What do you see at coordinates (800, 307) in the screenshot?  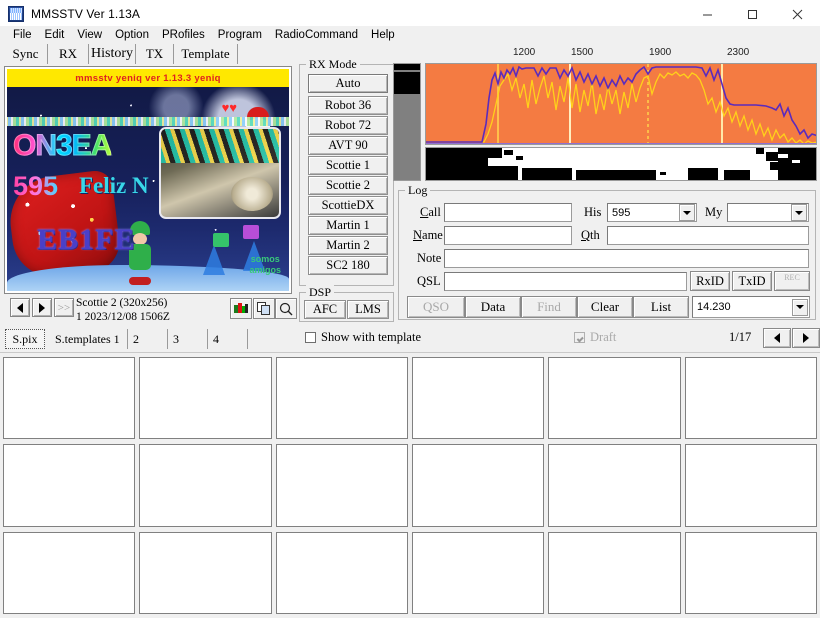 I see `frequency-chevron-down-icon` at bounding box center [800, 307].